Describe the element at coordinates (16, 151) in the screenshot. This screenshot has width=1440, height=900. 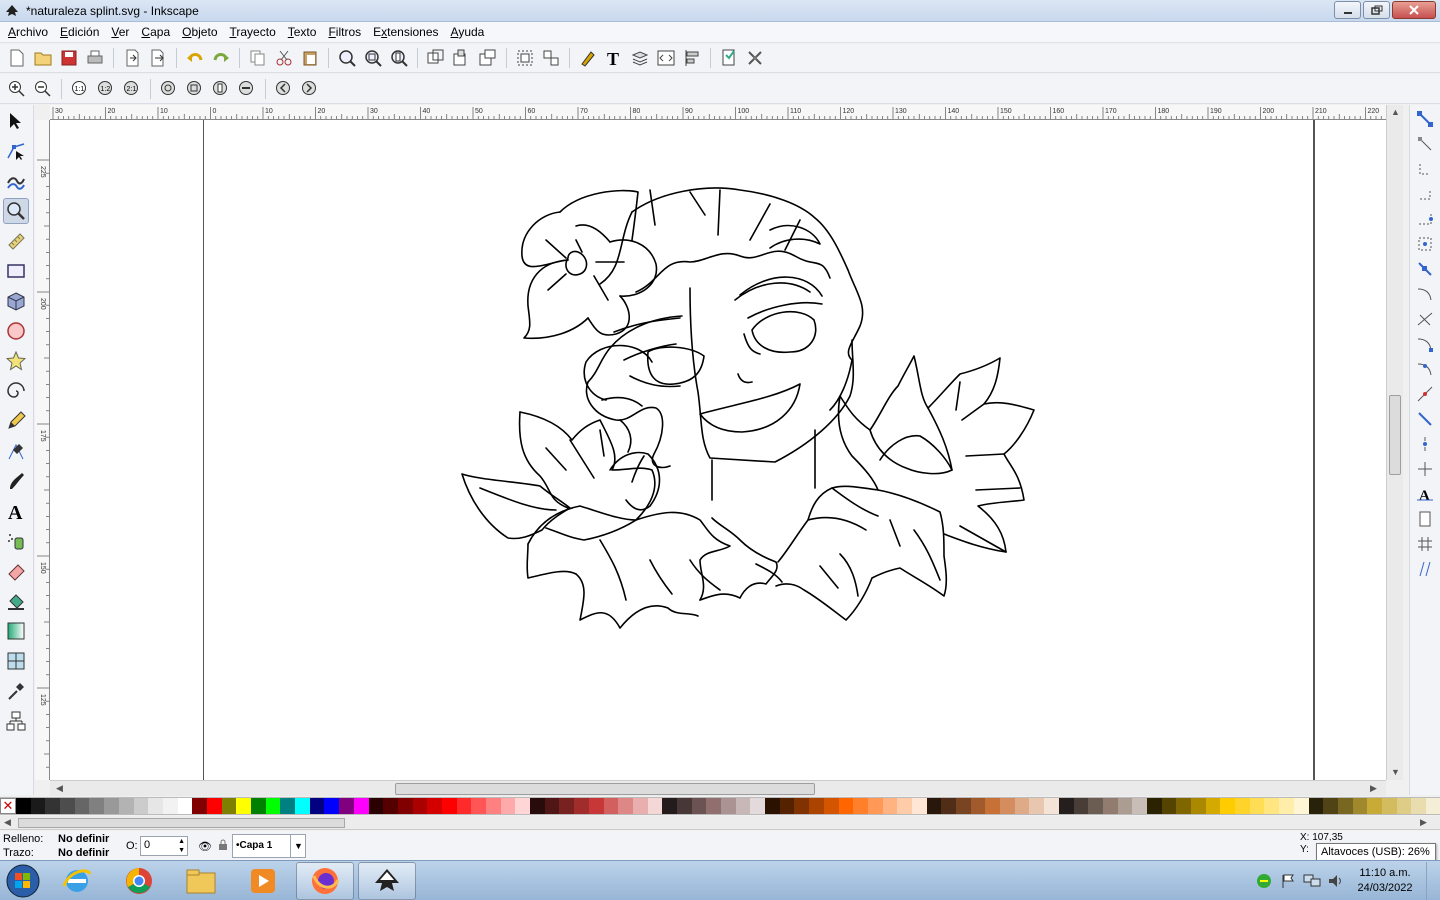
I see `node-tool-icon` at that location.